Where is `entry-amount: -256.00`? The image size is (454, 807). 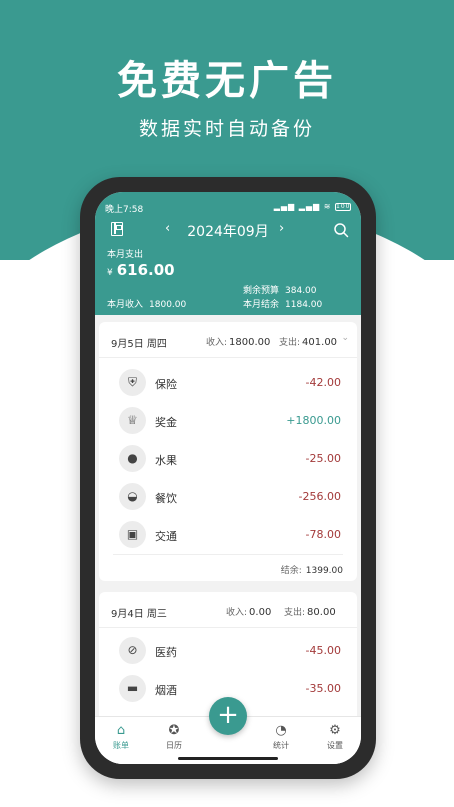 entry-amount: -256.00 is located at coordinates (319, 496).